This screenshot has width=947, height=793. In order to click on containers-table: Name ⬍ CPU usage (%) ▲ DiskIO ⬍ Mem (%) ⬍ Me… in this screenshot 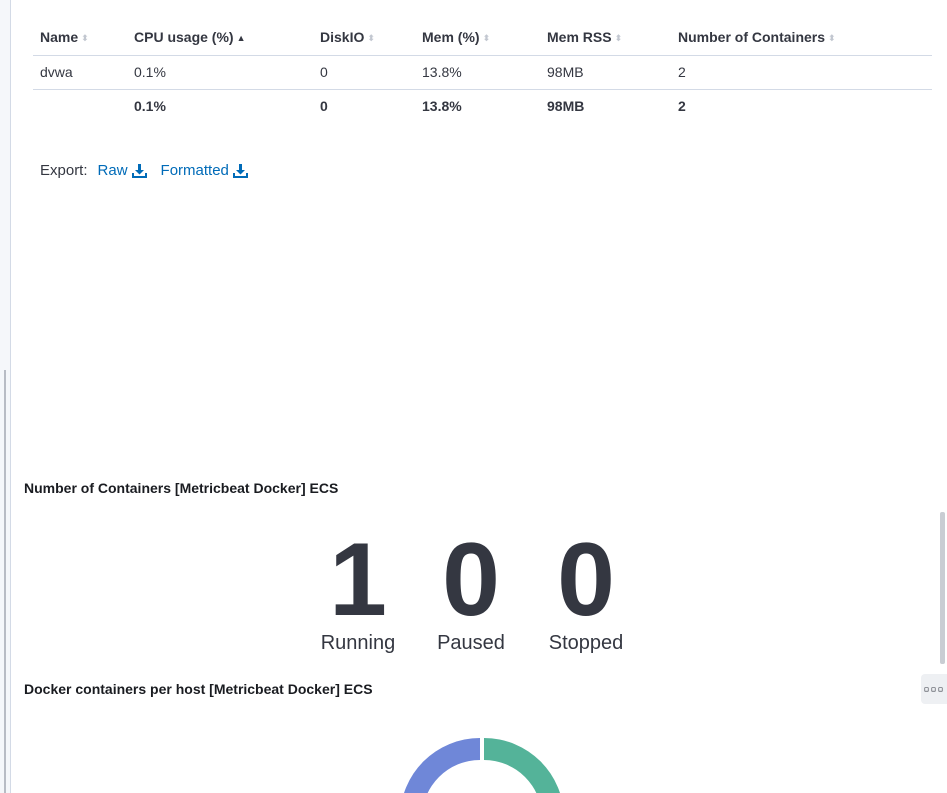, I will do `click(482, 71)`.